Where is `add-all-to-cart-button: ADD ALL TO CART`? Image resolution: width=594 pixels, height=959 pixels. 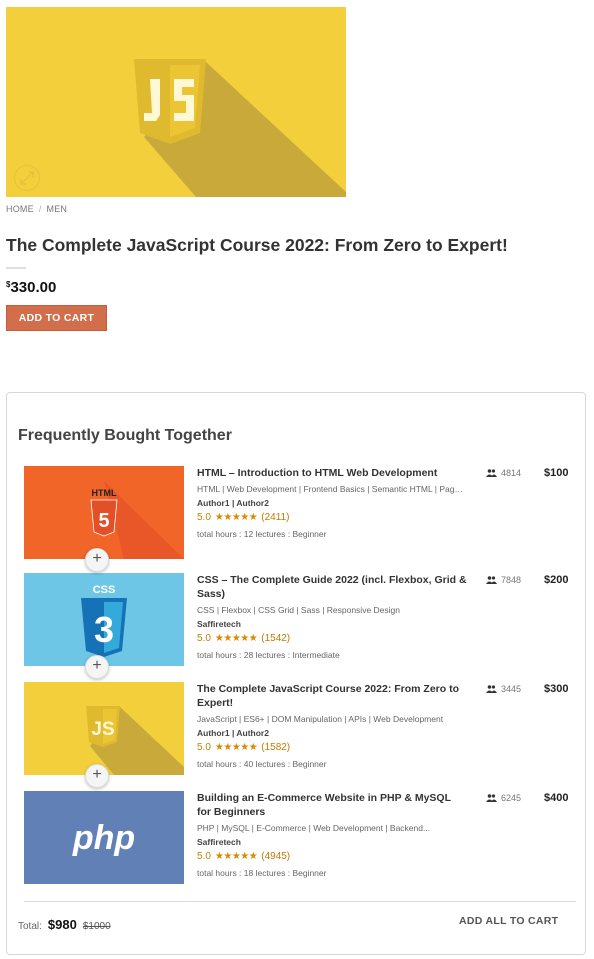
add-all-to-cart-button: ADD ALL TO CART is located at coordinates (508, 921).